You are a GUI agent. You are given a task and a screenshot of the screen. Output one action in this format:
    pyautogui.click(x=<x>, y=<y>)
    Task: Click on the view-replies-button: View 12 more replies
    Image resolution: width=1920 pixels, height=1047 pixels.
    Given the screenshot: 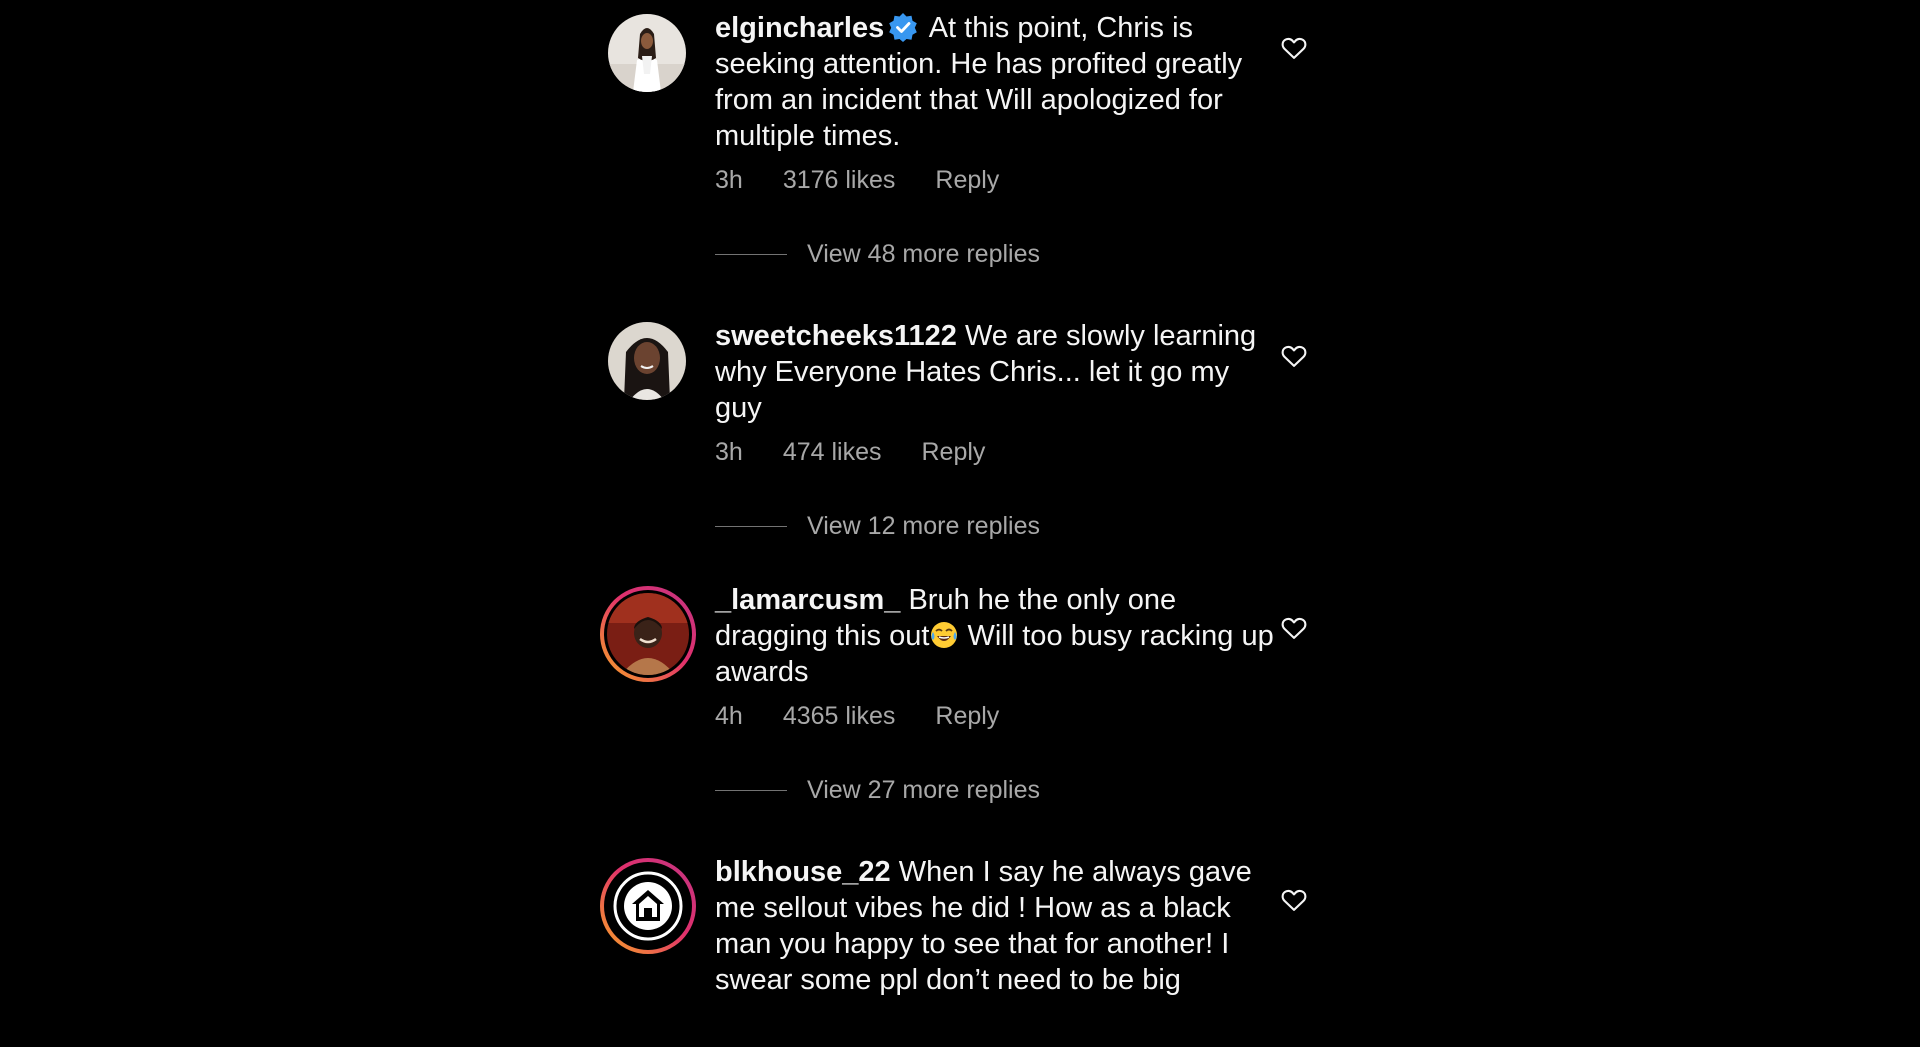 What is the action you would take?
    pyautogui.click(x=877, y=526)
    